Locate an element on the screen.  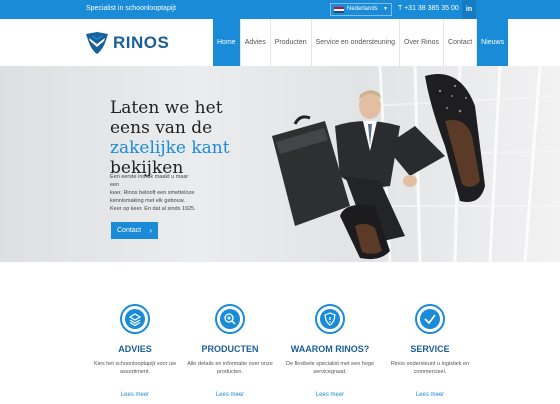
linkedin-icon: in is located at coordinates (469, 9).